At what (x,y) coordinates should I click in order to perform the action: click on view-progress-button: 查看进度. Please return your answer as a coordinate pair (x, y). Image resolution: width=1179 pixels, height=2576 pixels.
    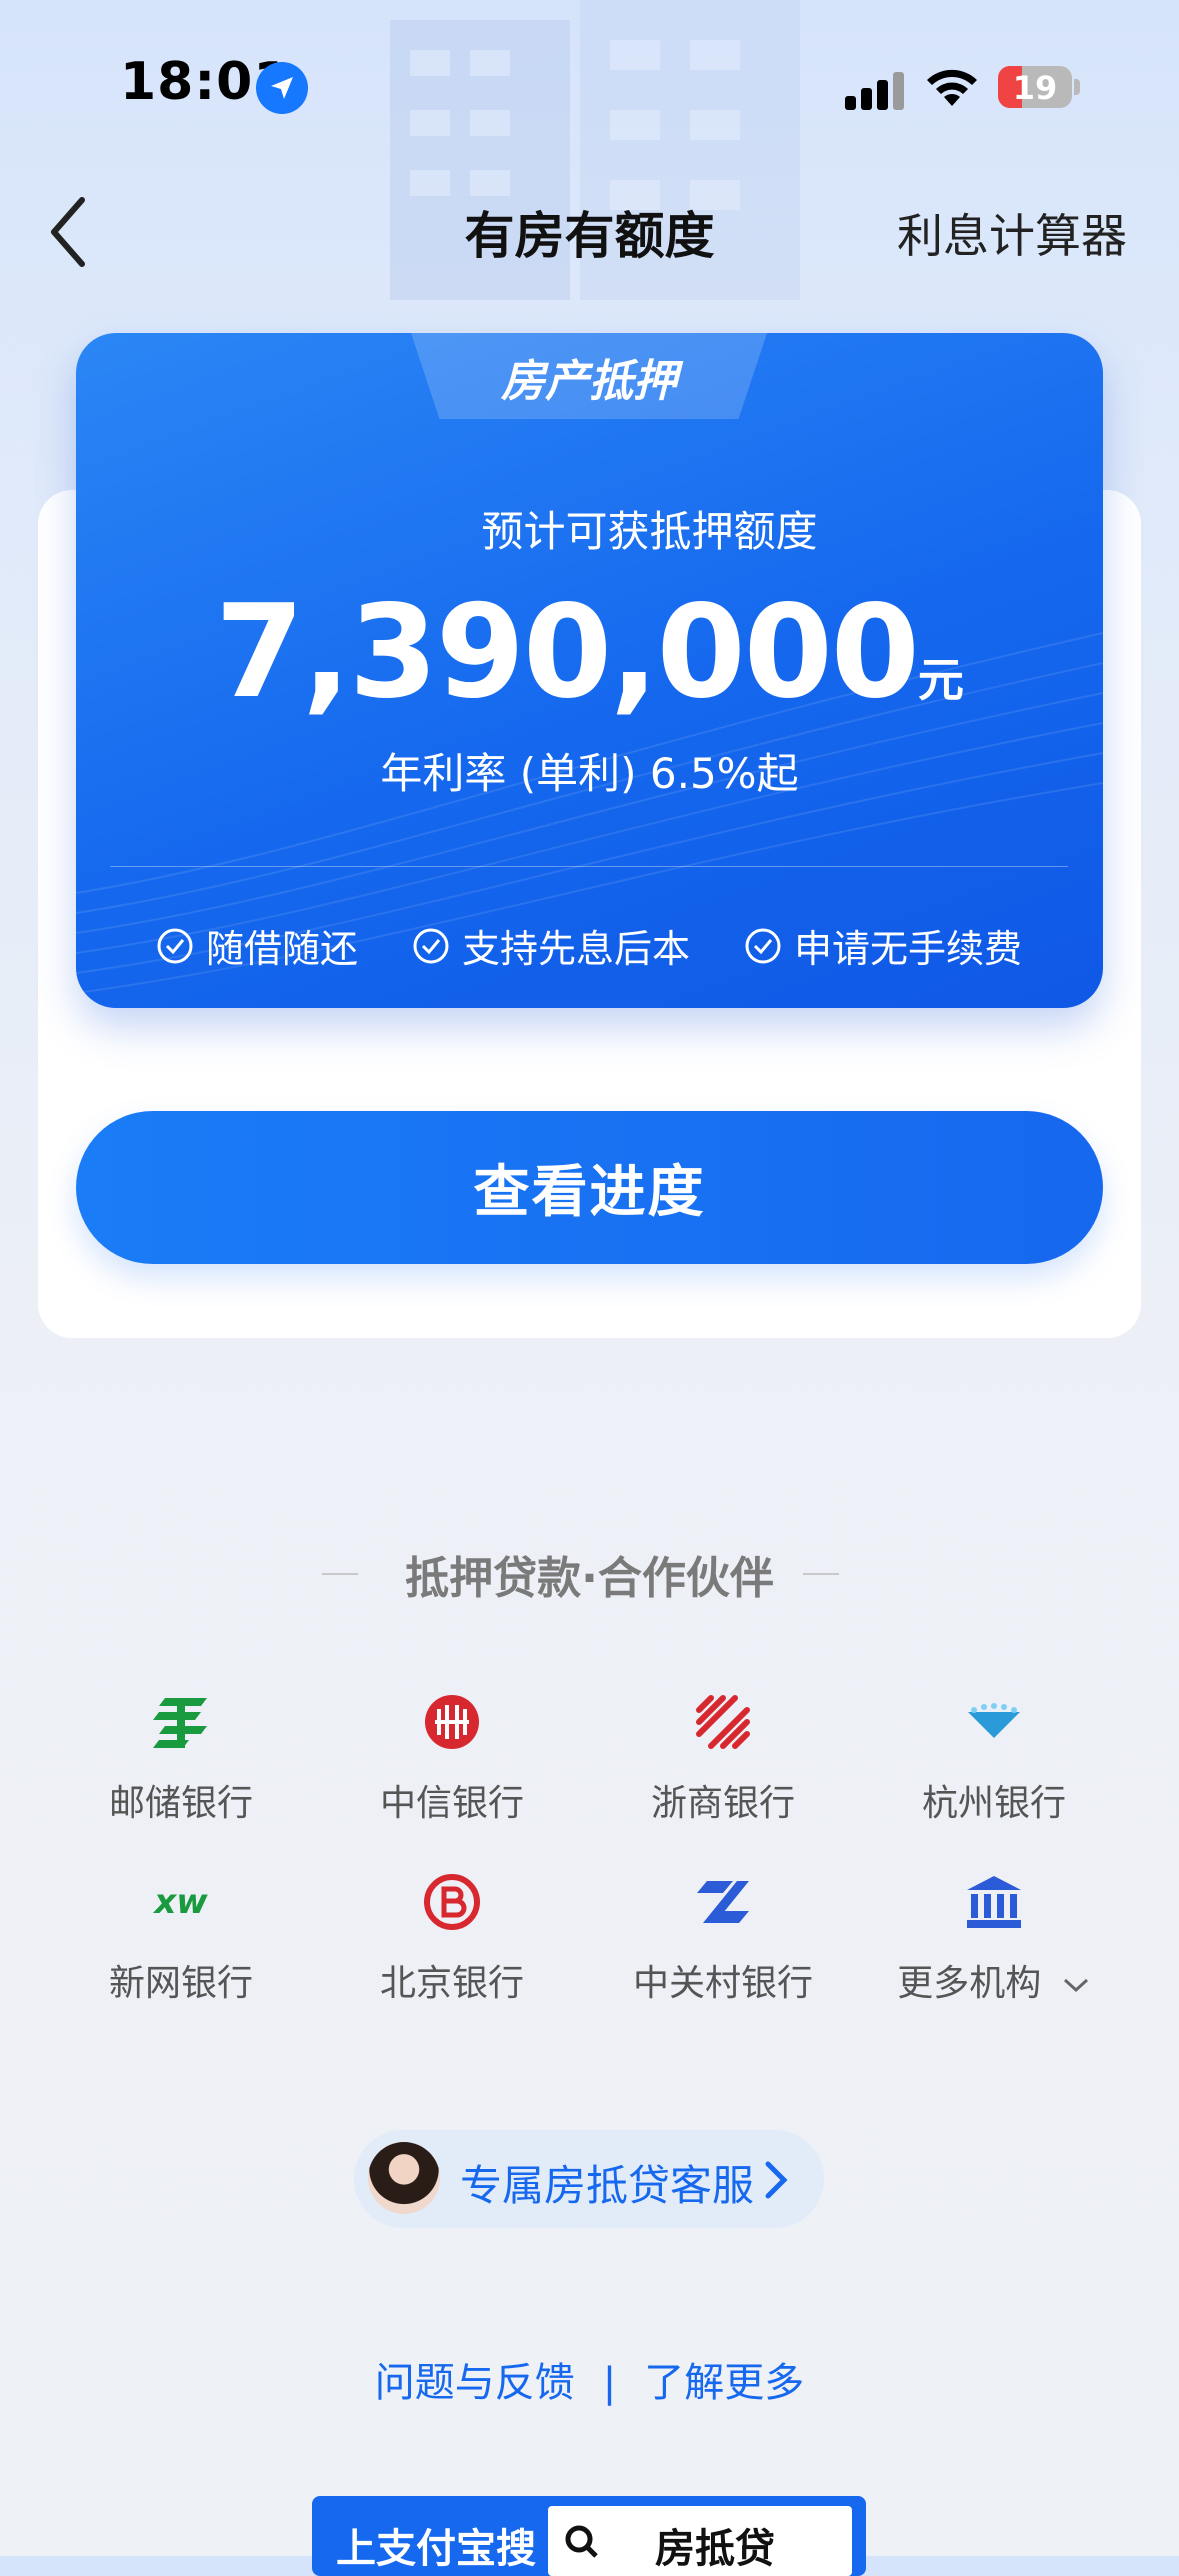
    Looking at the image, I should click on (589, 1187).